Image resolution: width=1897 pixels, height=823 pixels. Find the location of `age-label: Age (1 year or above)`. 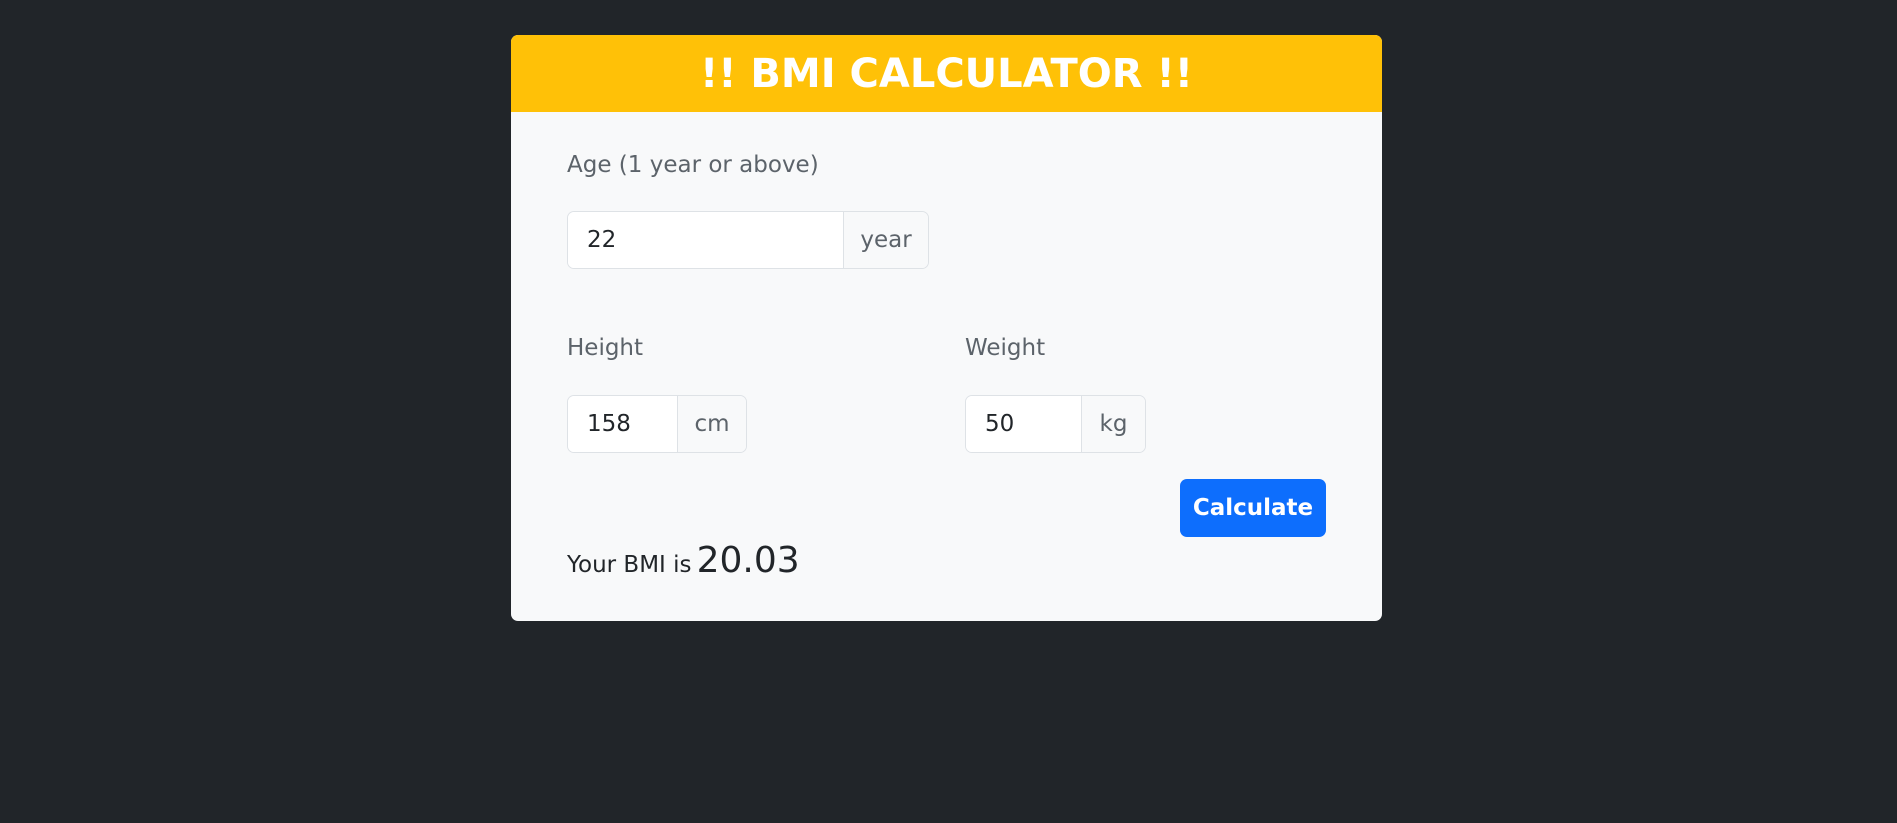

age-label: Age (1 year or above) is located at coordinates (693, 165).